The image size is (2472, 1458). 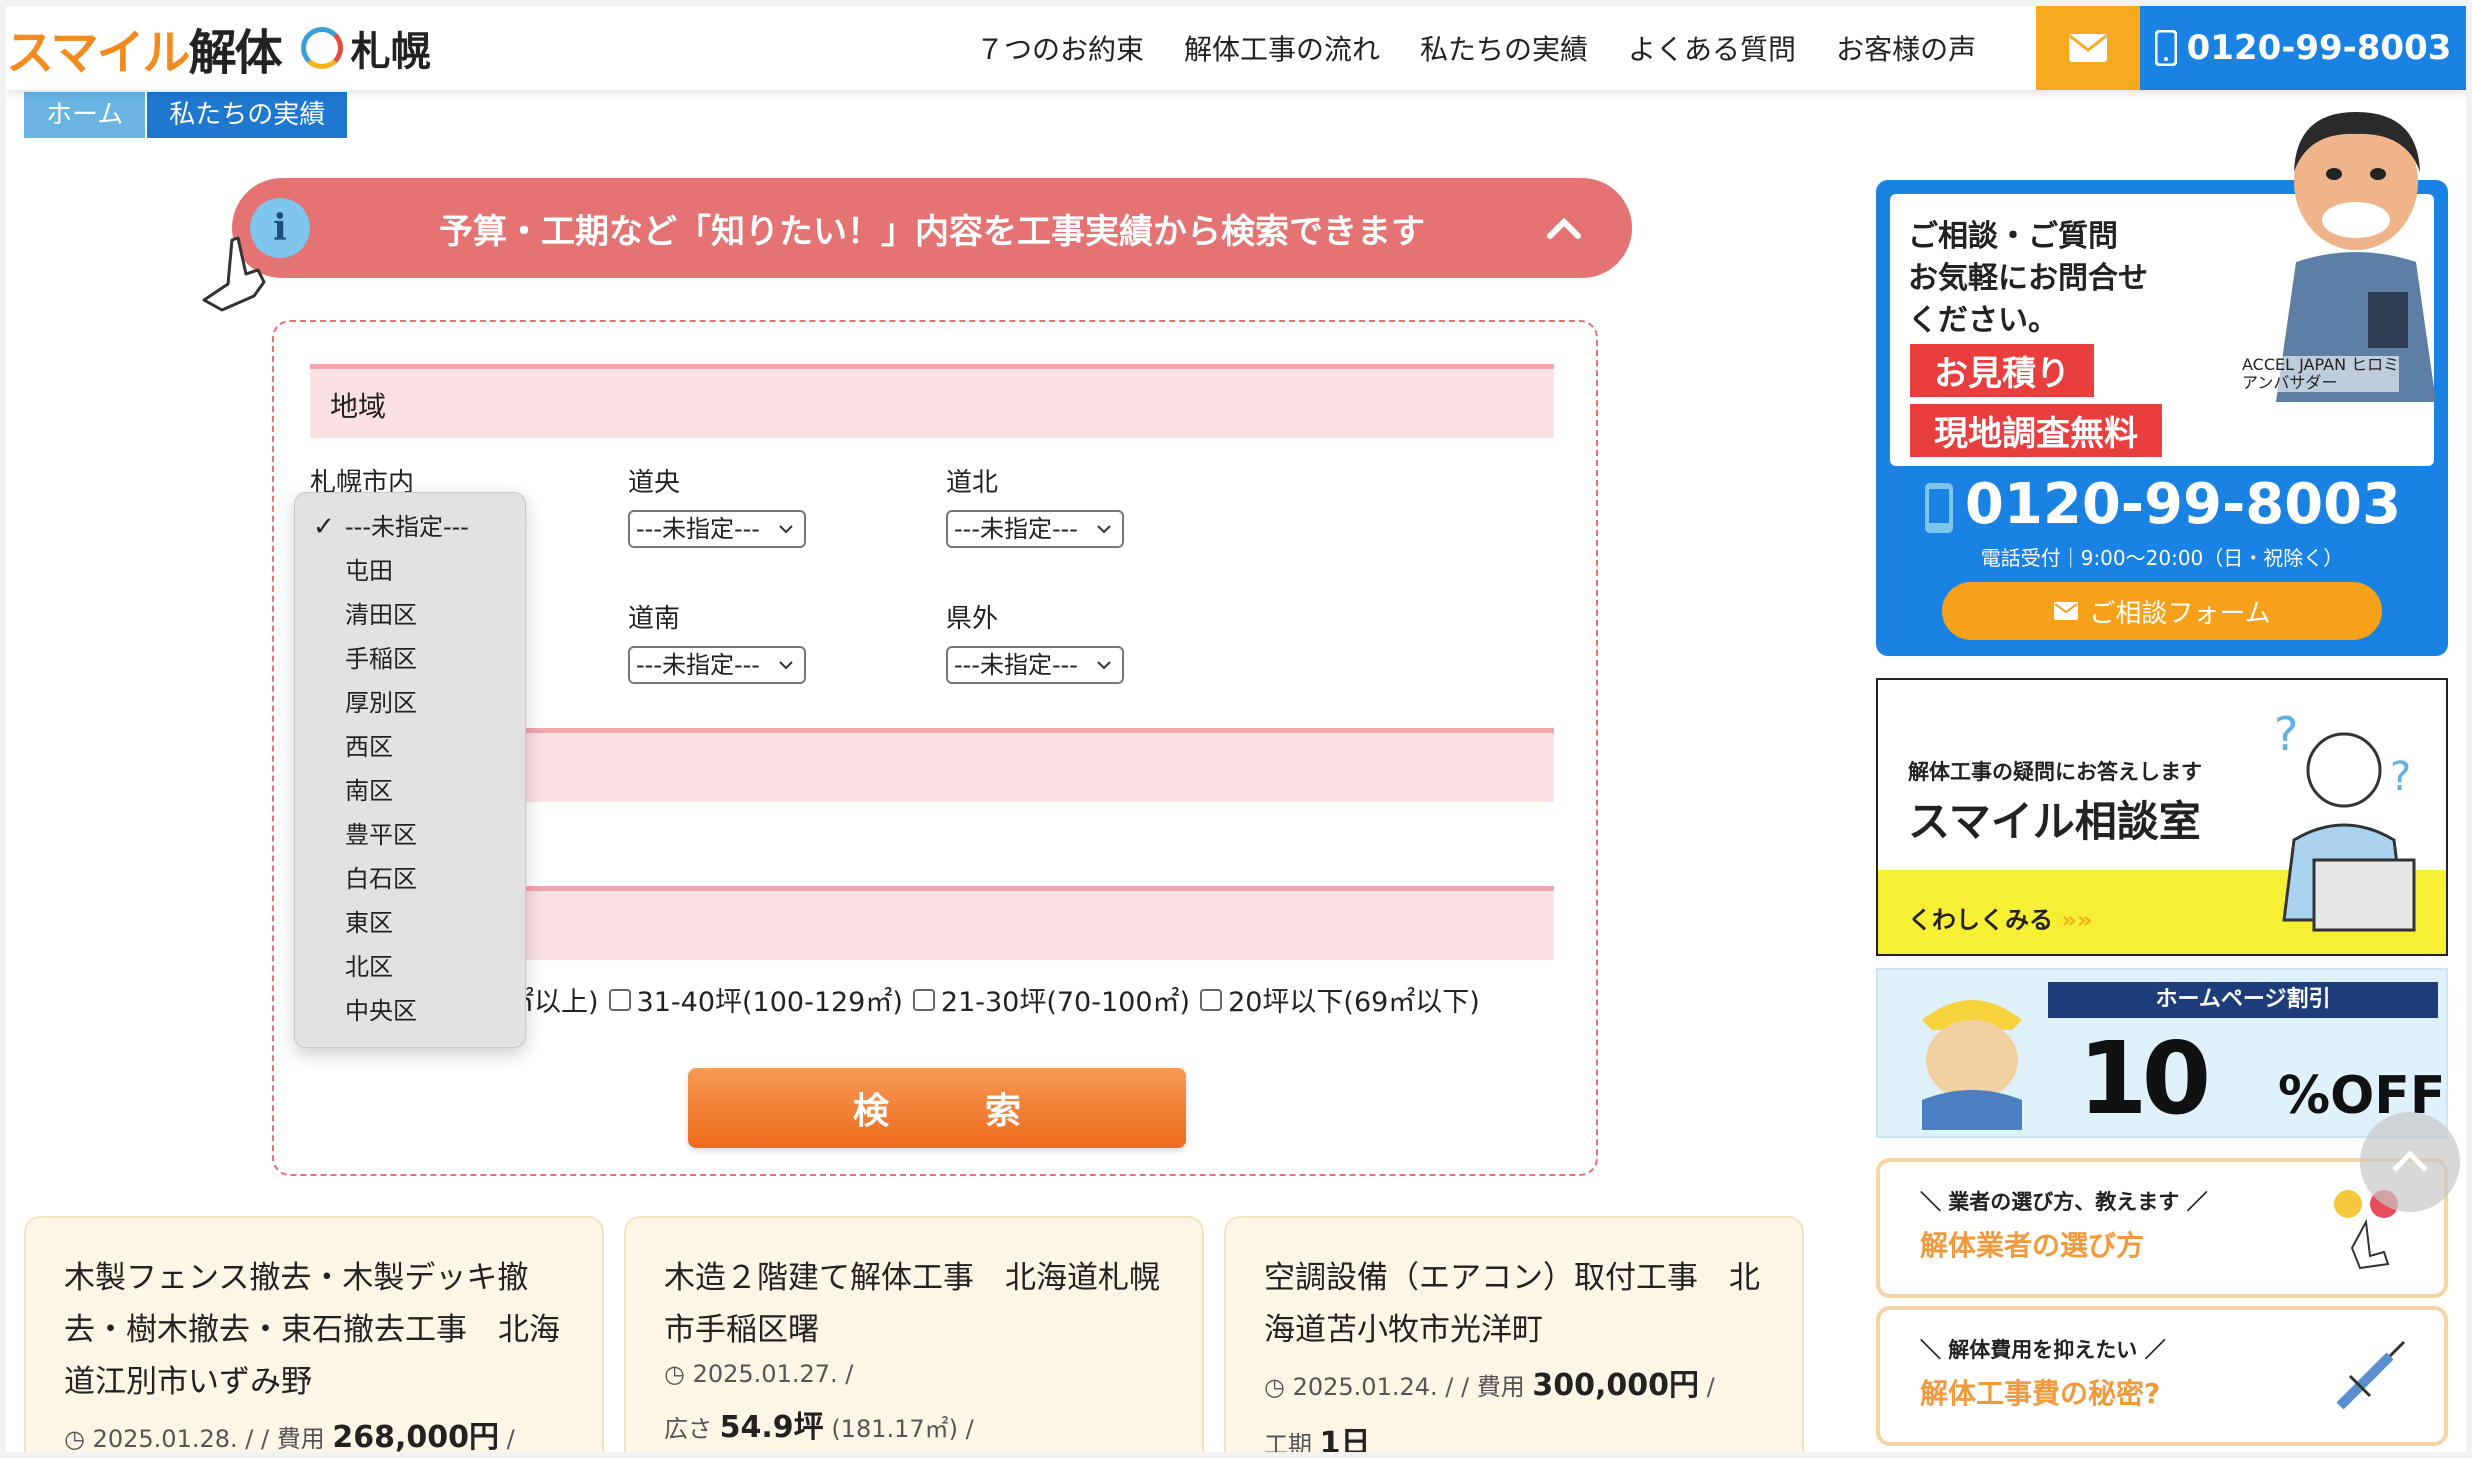 I want to click on area-checkbox-4: 20坪以下(69㎡以下), so click(x=1340, y=999).